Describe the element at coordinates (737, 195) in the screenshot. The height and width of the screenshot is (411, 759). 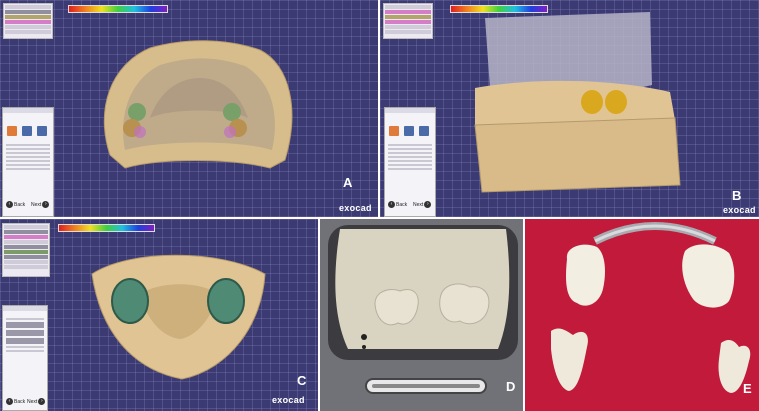
I see `panel-b-letter: B` at that location.